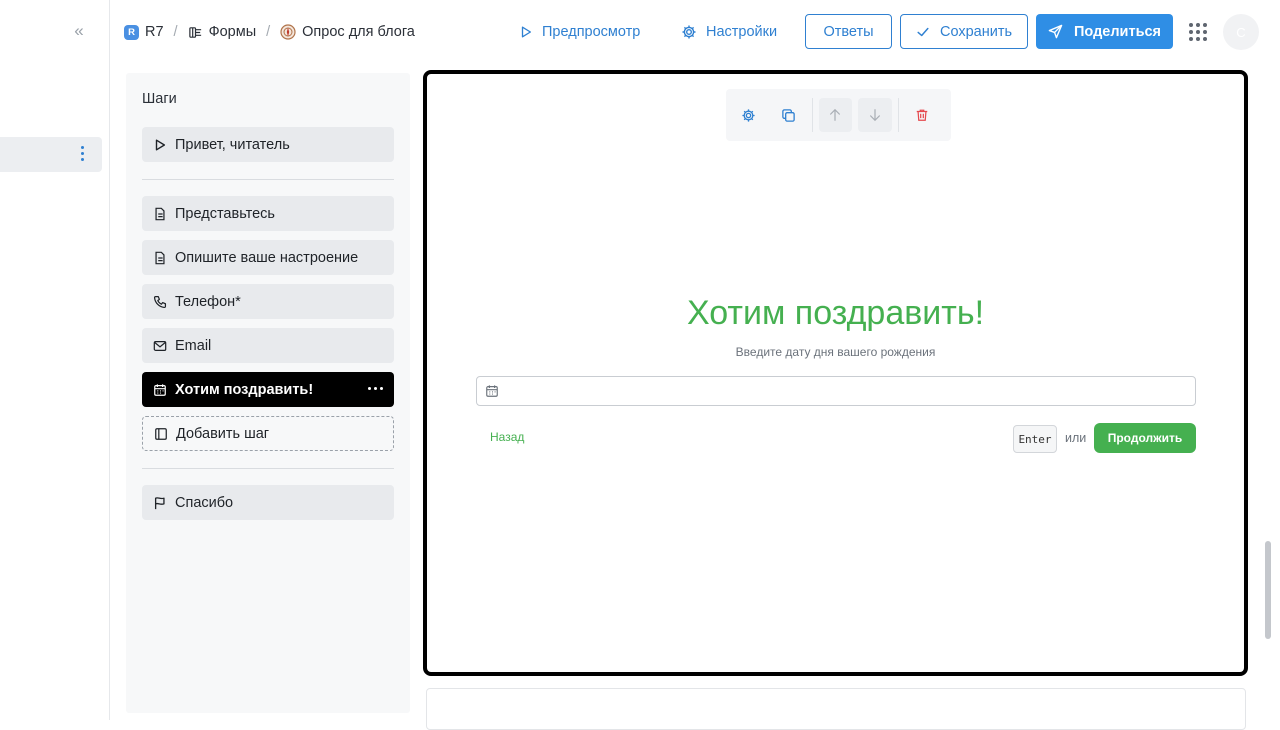 This screenshot has height=730, width=1280. I want to click on share-button: Поделиться, so click(1104, 31).